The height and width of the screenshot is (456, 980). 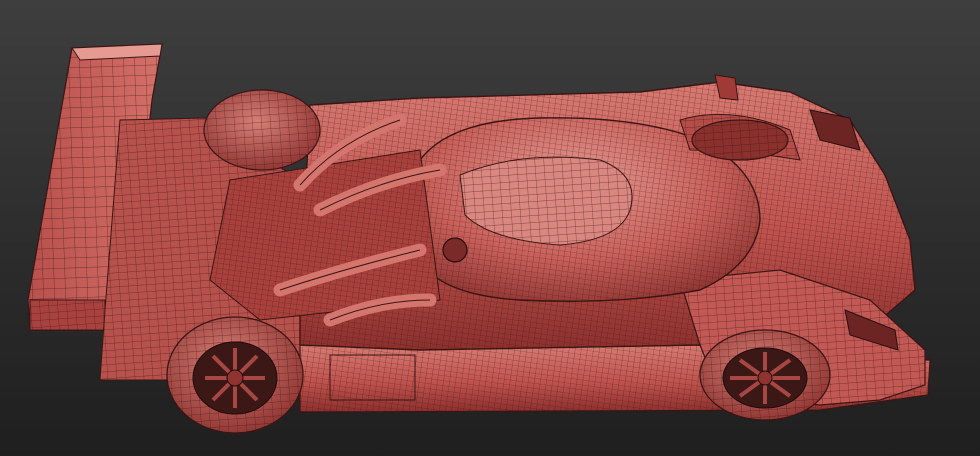 I want to click on rear-wheel, so click(x=235, y=375).